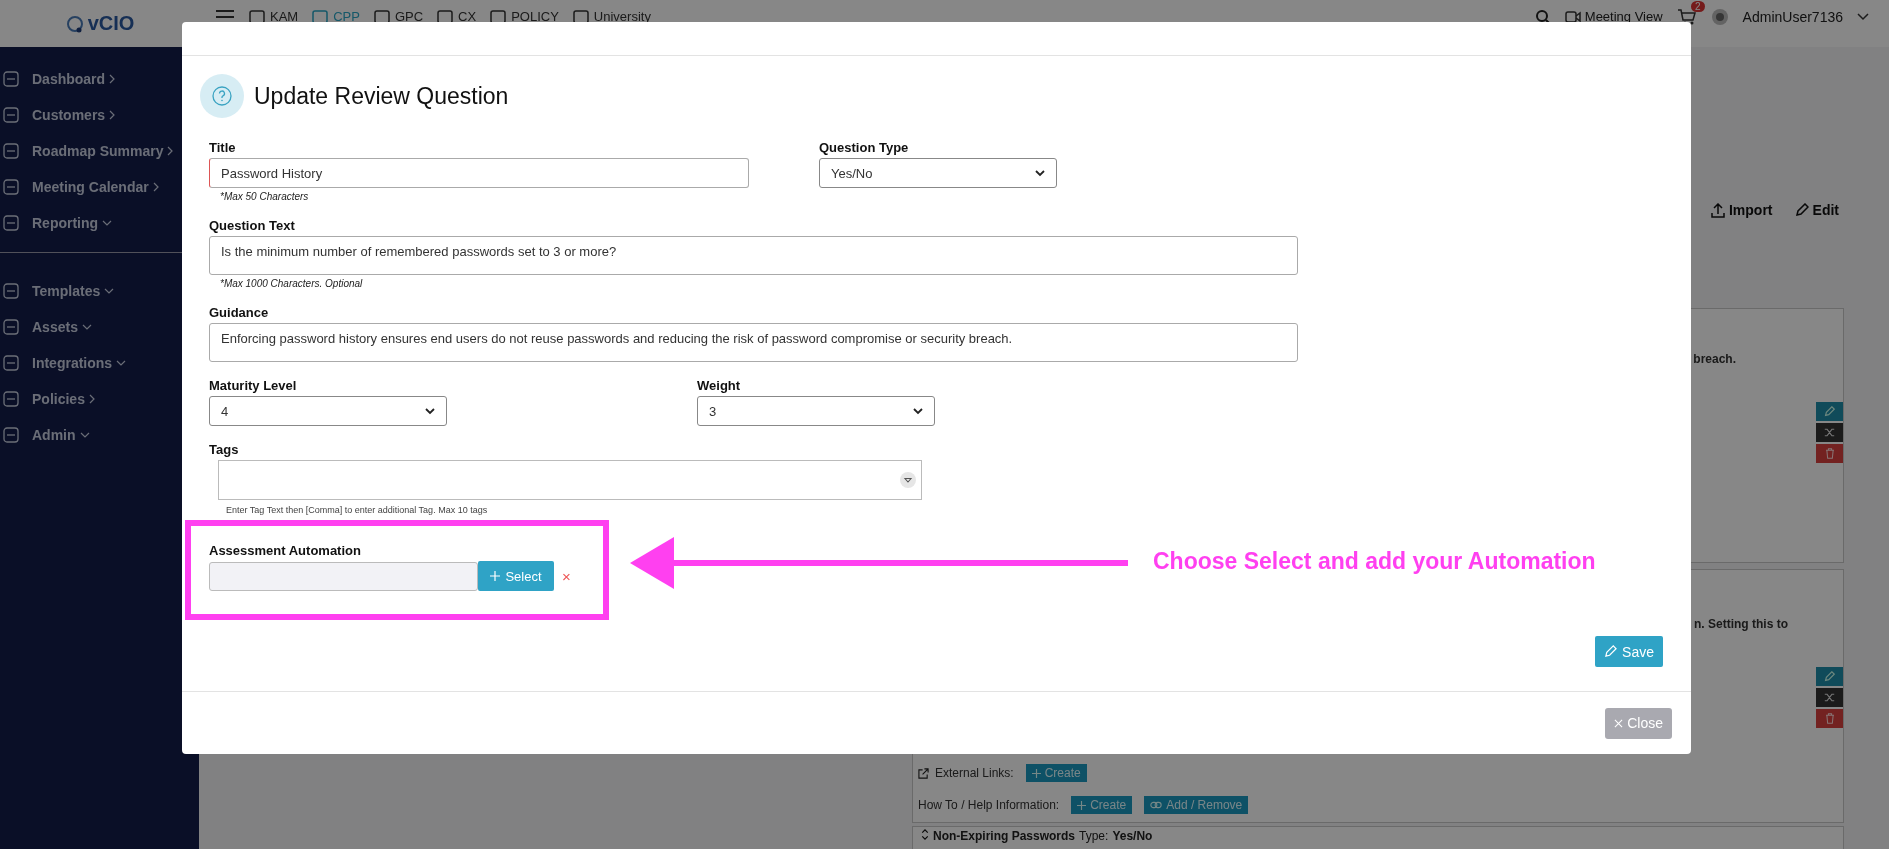  What do you see at coordinates (923, 773) in the screenshot?
I see `external-link-icon` at bounding box center [923, 773].